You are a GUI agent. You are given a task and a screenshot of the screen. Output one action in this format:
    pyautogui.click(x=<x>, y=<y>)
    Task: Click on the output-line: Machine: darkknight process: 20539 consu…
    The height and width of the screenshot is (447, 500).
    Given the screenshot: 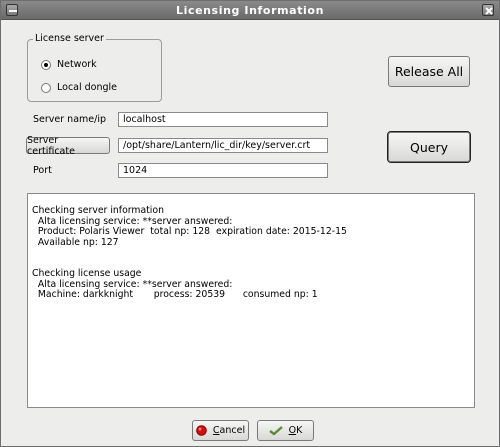 What is the action you would take?
    pyautogui.click(x=175, y=294)
    